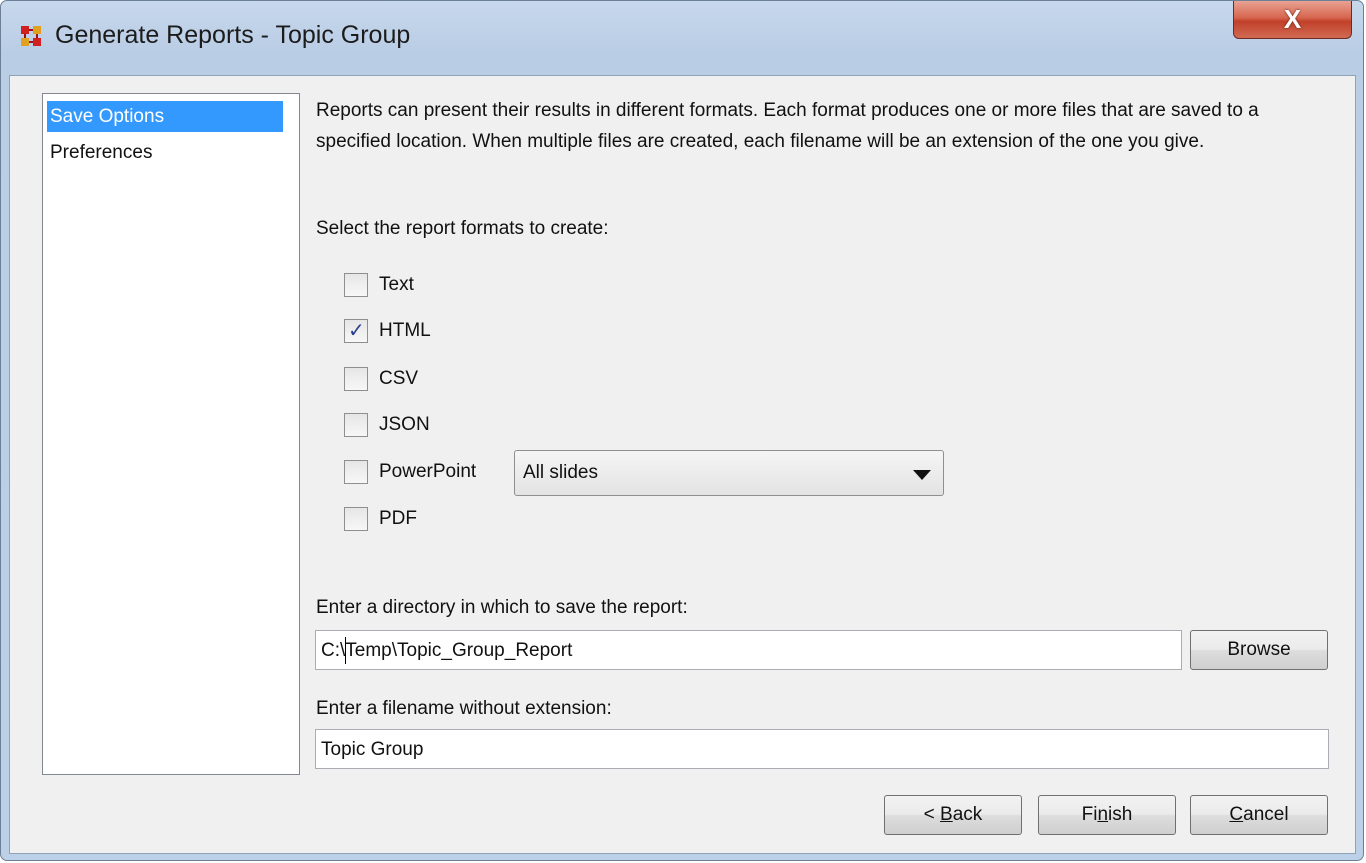  What do you see at coordinates (405, 330) in the screenshot?
I see `html-checkbox-label: HTML` at bounding box center [405, 330].